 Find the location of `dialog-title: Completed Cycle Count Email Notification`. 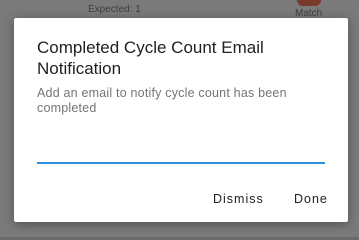

dialog-title: Completed Cycle Count Email Notification is located at coordinates (150, 58).